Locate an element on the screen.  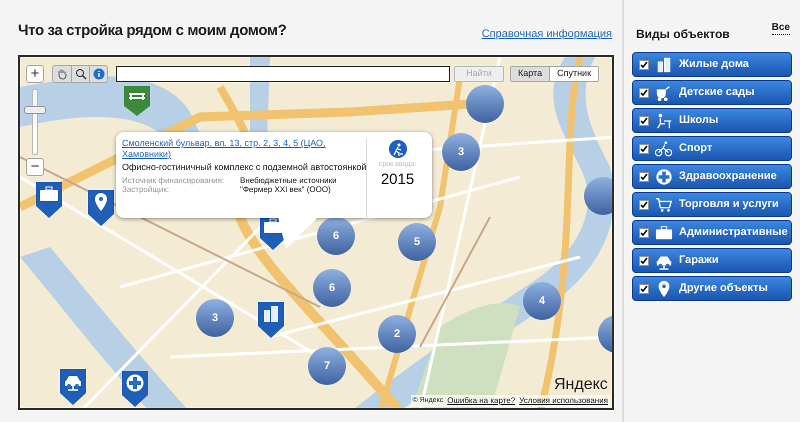
category-button: Здравоохранение is located at coordinates (712, 176).